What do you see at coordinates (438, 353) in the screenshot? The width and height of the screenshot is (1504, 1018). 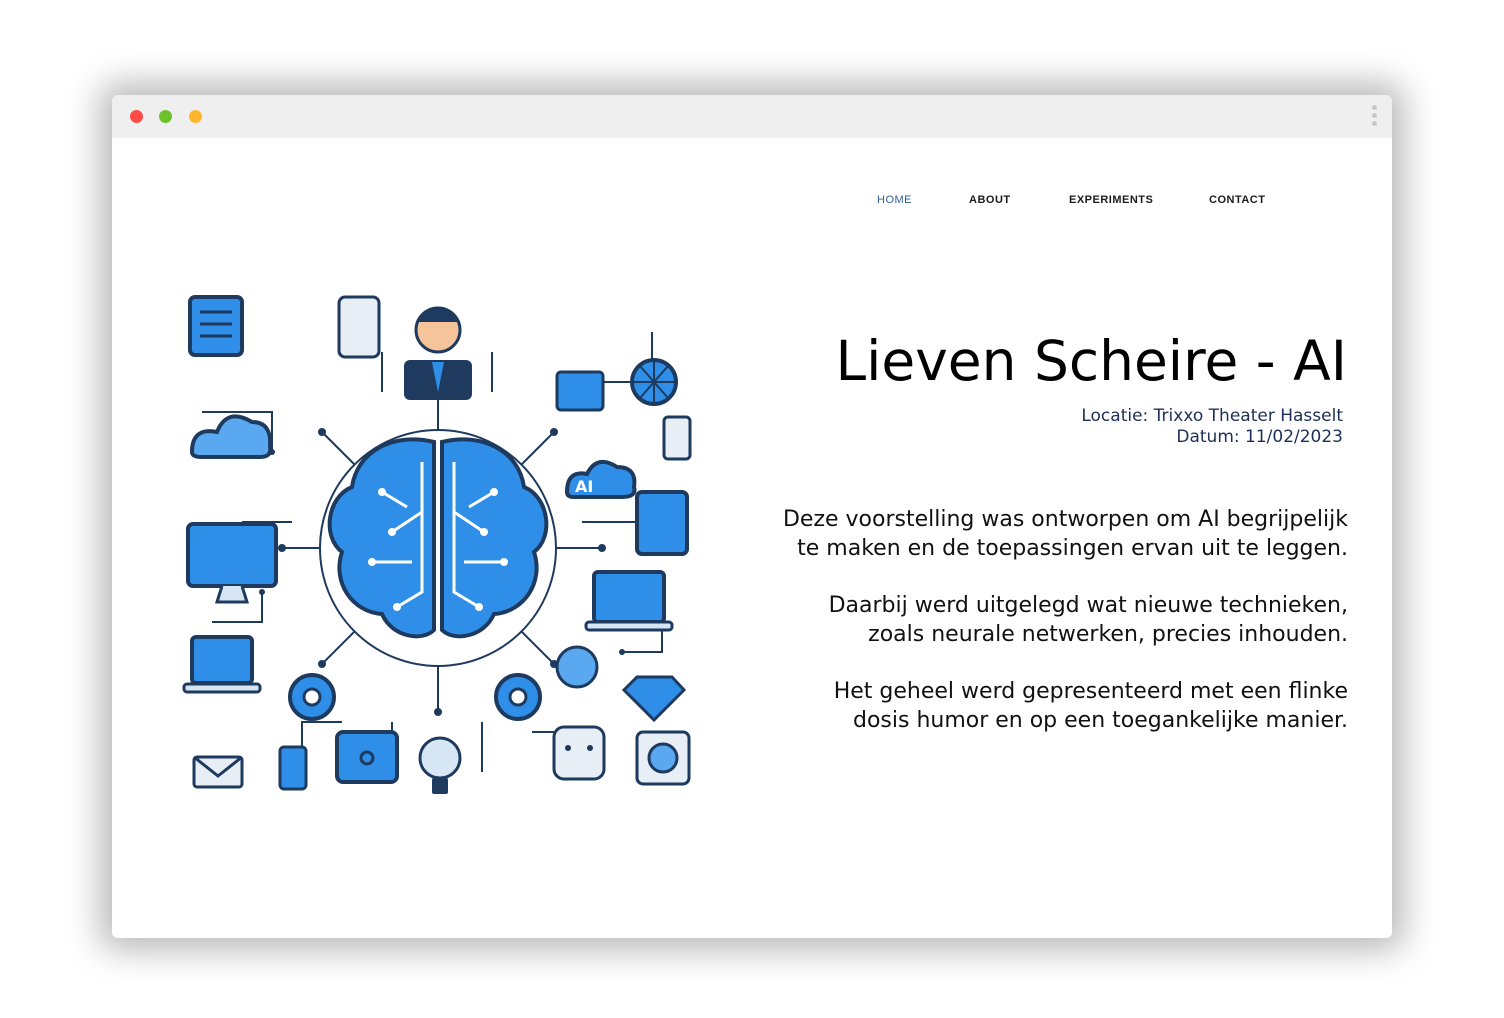 I see `person-icon` at bounding box center [438, 353].